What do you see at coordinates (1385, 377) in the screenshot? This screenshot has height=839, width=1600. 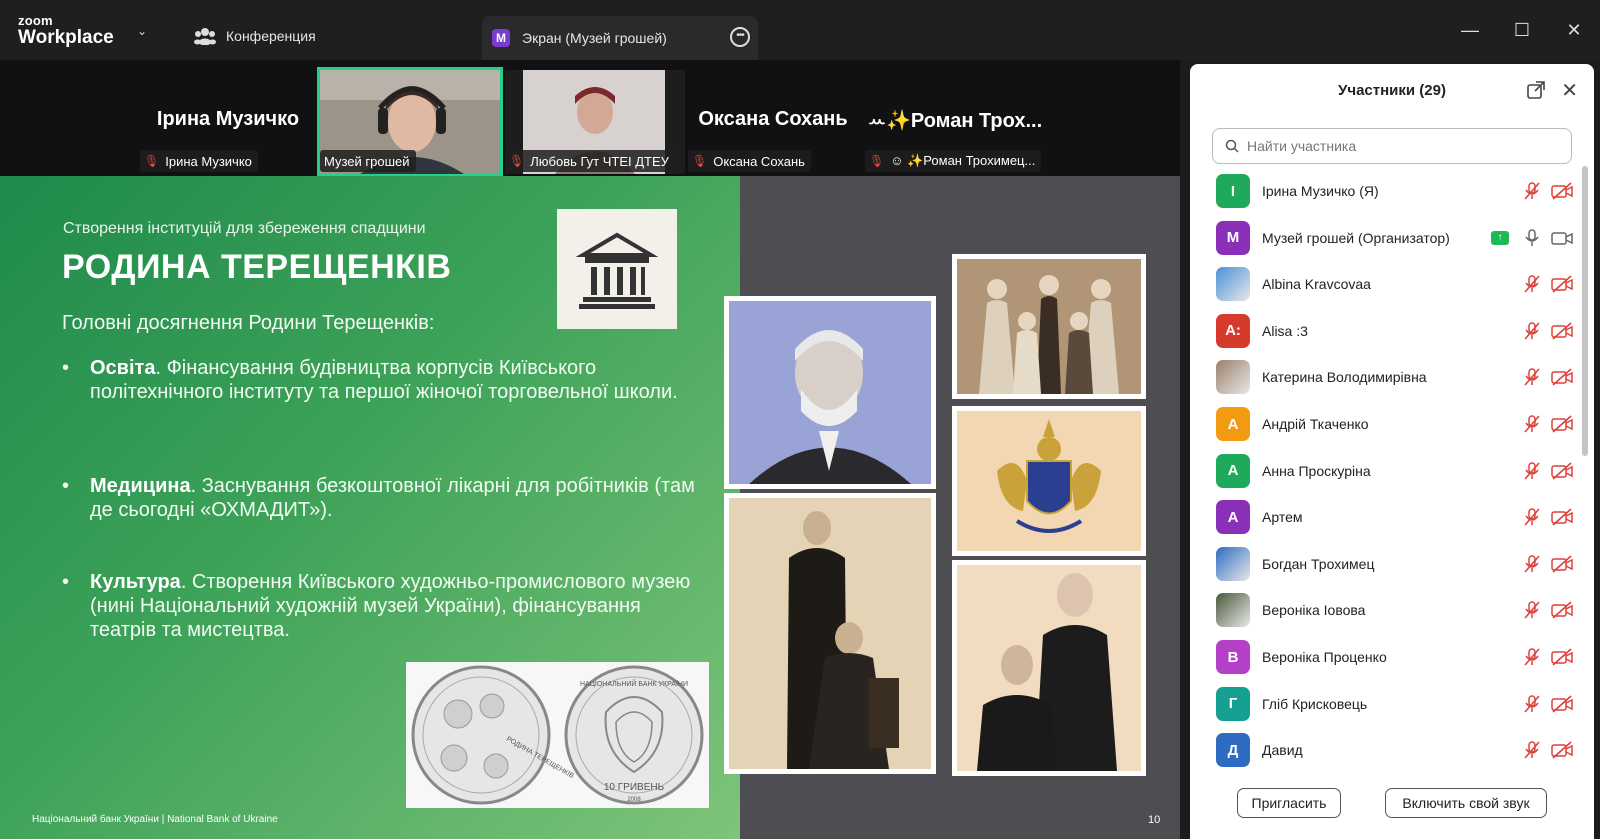 I see `participant-row: Катерина Володимирівна` at bounding box center [1385, 377].